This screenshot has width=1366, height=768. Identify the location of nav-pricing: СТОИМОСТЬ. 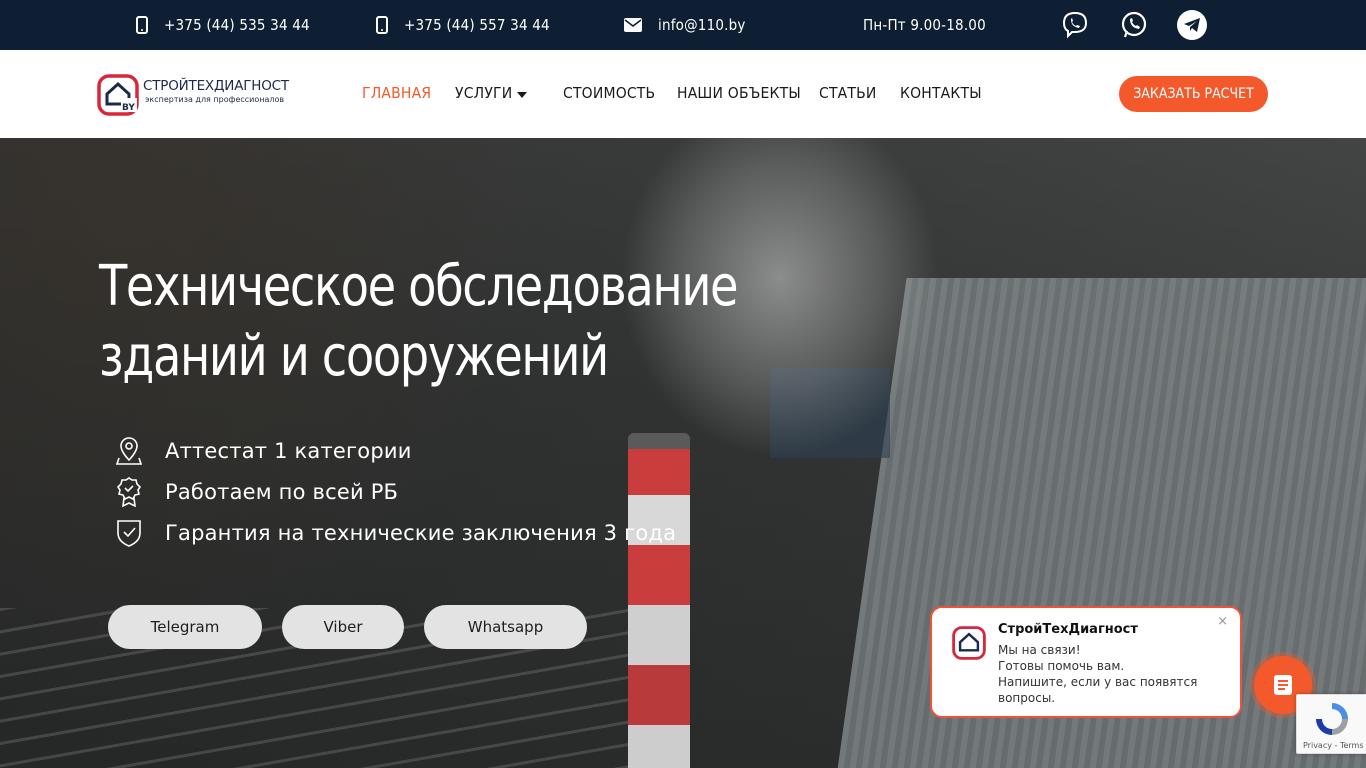
(609, 93).